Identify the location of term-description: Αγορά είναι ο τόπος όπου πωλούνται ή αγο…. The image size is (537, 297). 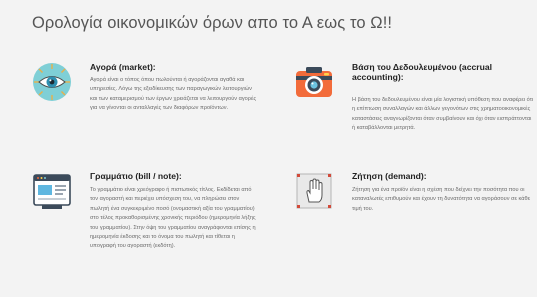
(173, 94).